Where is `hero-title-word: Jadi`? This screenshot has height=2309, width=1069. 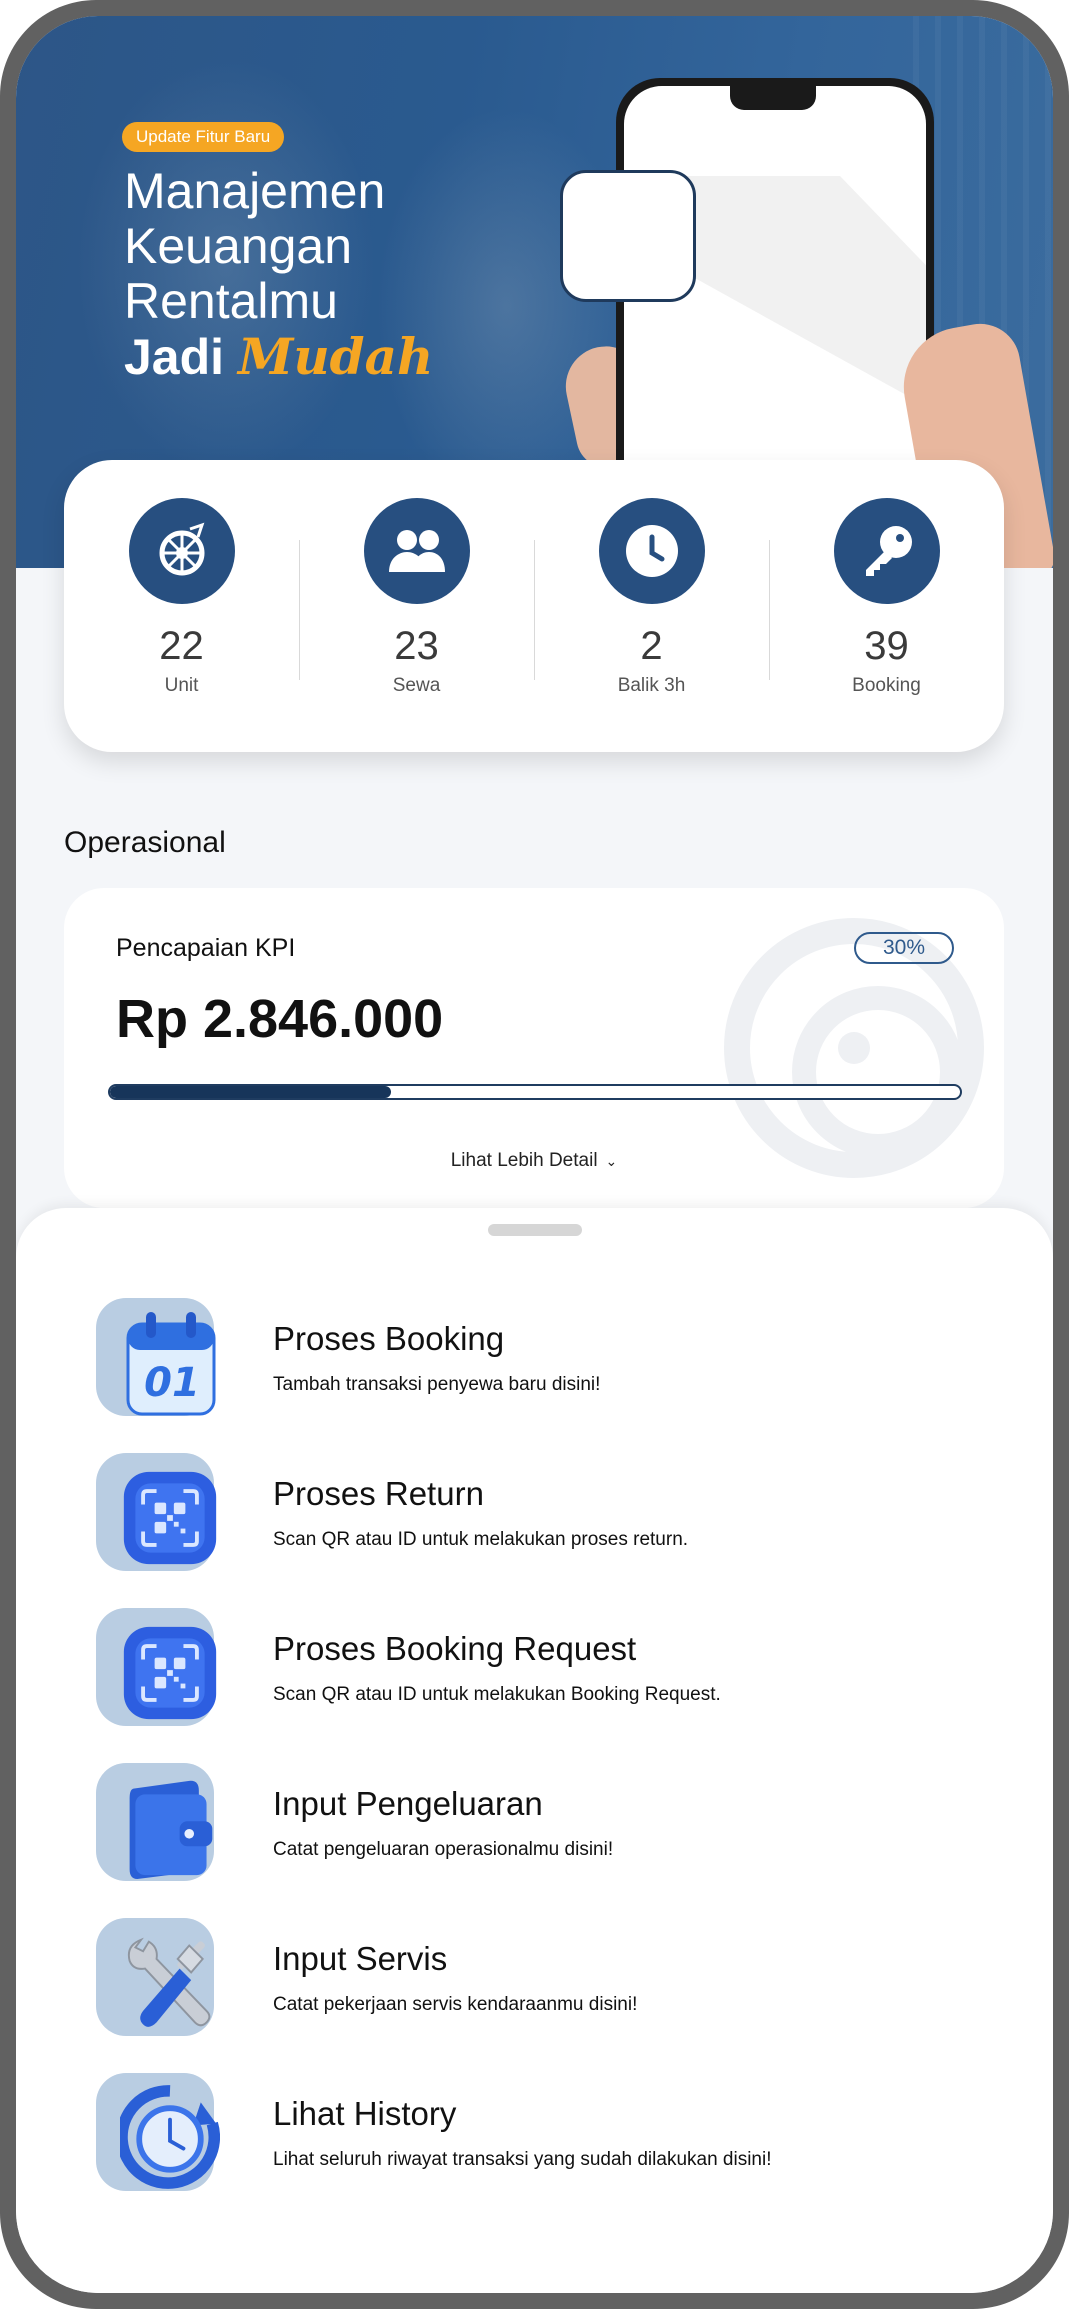
hero-title-word: Jadi is located at coordinates (174, 357).